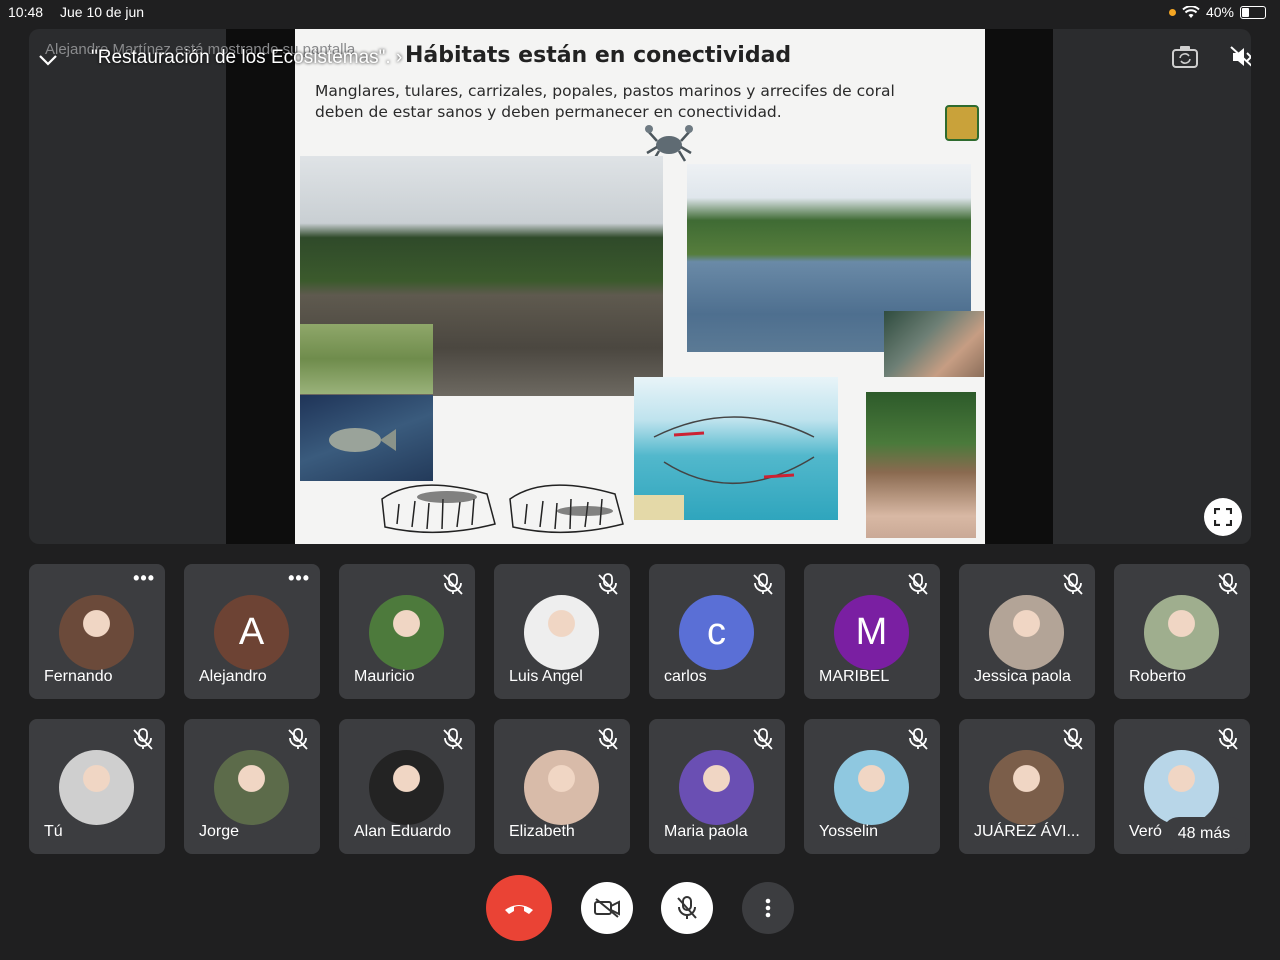 Image resolution: width=1280 pixels, height=960 pixels. Describe the element at coordinates (78, 676) in the screenshot. I see `participant-name: Fernando` at that location.